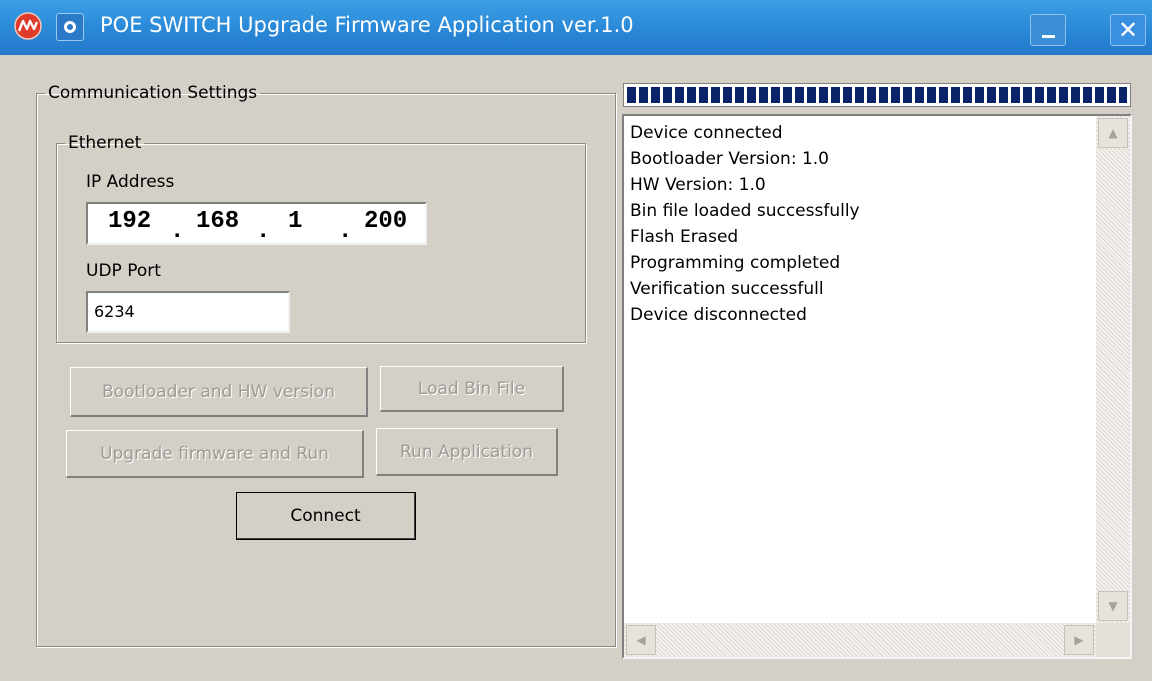  Describe the element at coordinates (641, 640) in the screenshot. I see `scroll-left-icon: ◀` at that location.